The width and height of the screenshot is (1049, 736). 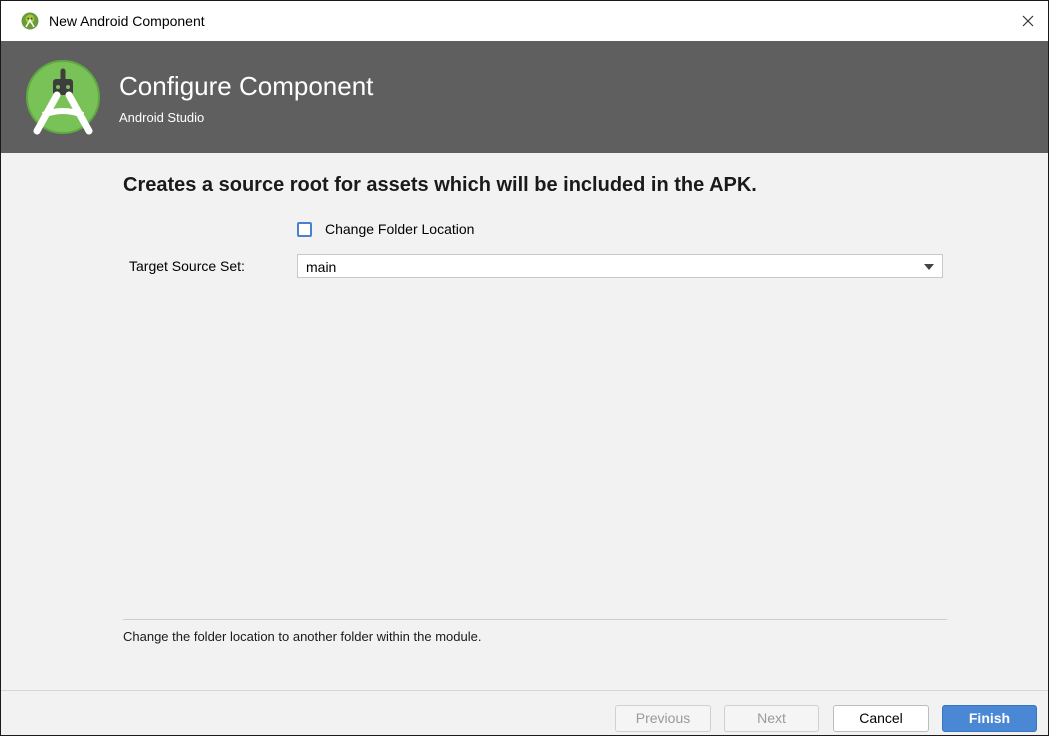 What do you see at coordinates (246, 86) in the screenshot?
I see `page-title: Configure Component` at bounding box center [246, 86].